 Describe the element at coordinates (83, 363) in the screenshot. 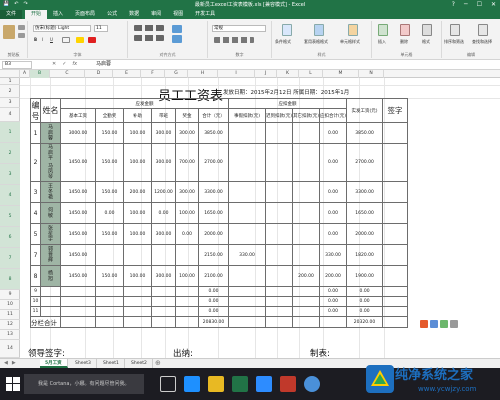

I see `sheet-tab-sheet3: Sheet3` at that location.